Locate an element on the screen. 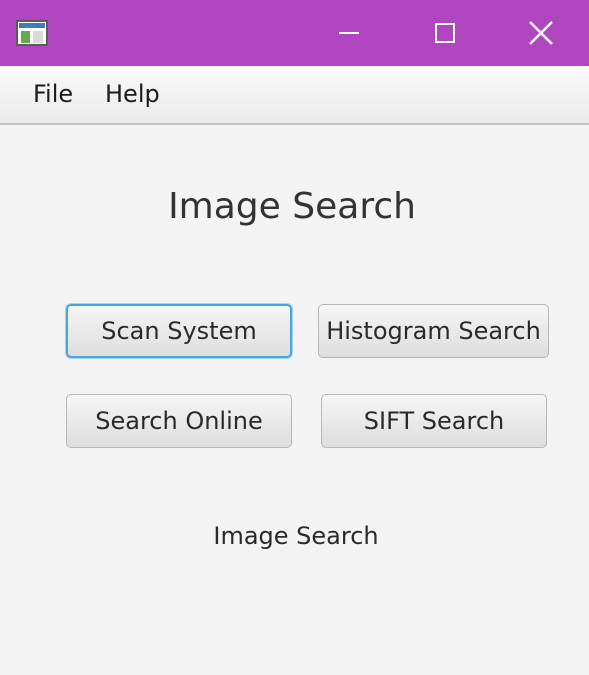 This screenshot has width=589, height=675. maximize-icon is located at coordinates (445, 33).